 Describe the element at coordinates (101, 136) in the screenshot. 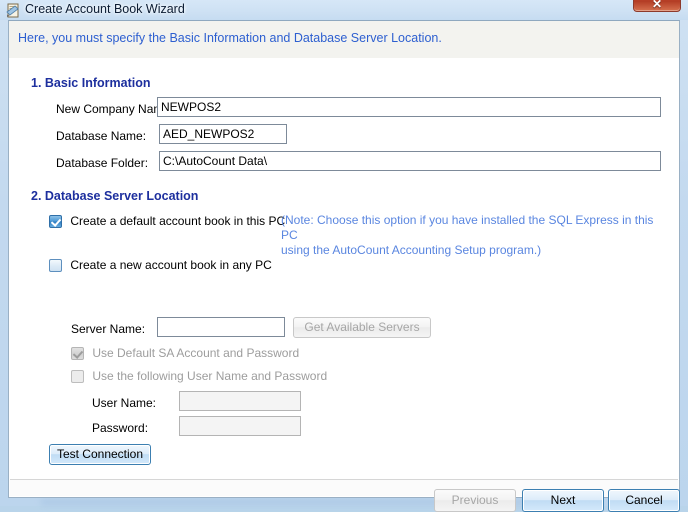

I see `label-database-name: Database Name:` at that location.